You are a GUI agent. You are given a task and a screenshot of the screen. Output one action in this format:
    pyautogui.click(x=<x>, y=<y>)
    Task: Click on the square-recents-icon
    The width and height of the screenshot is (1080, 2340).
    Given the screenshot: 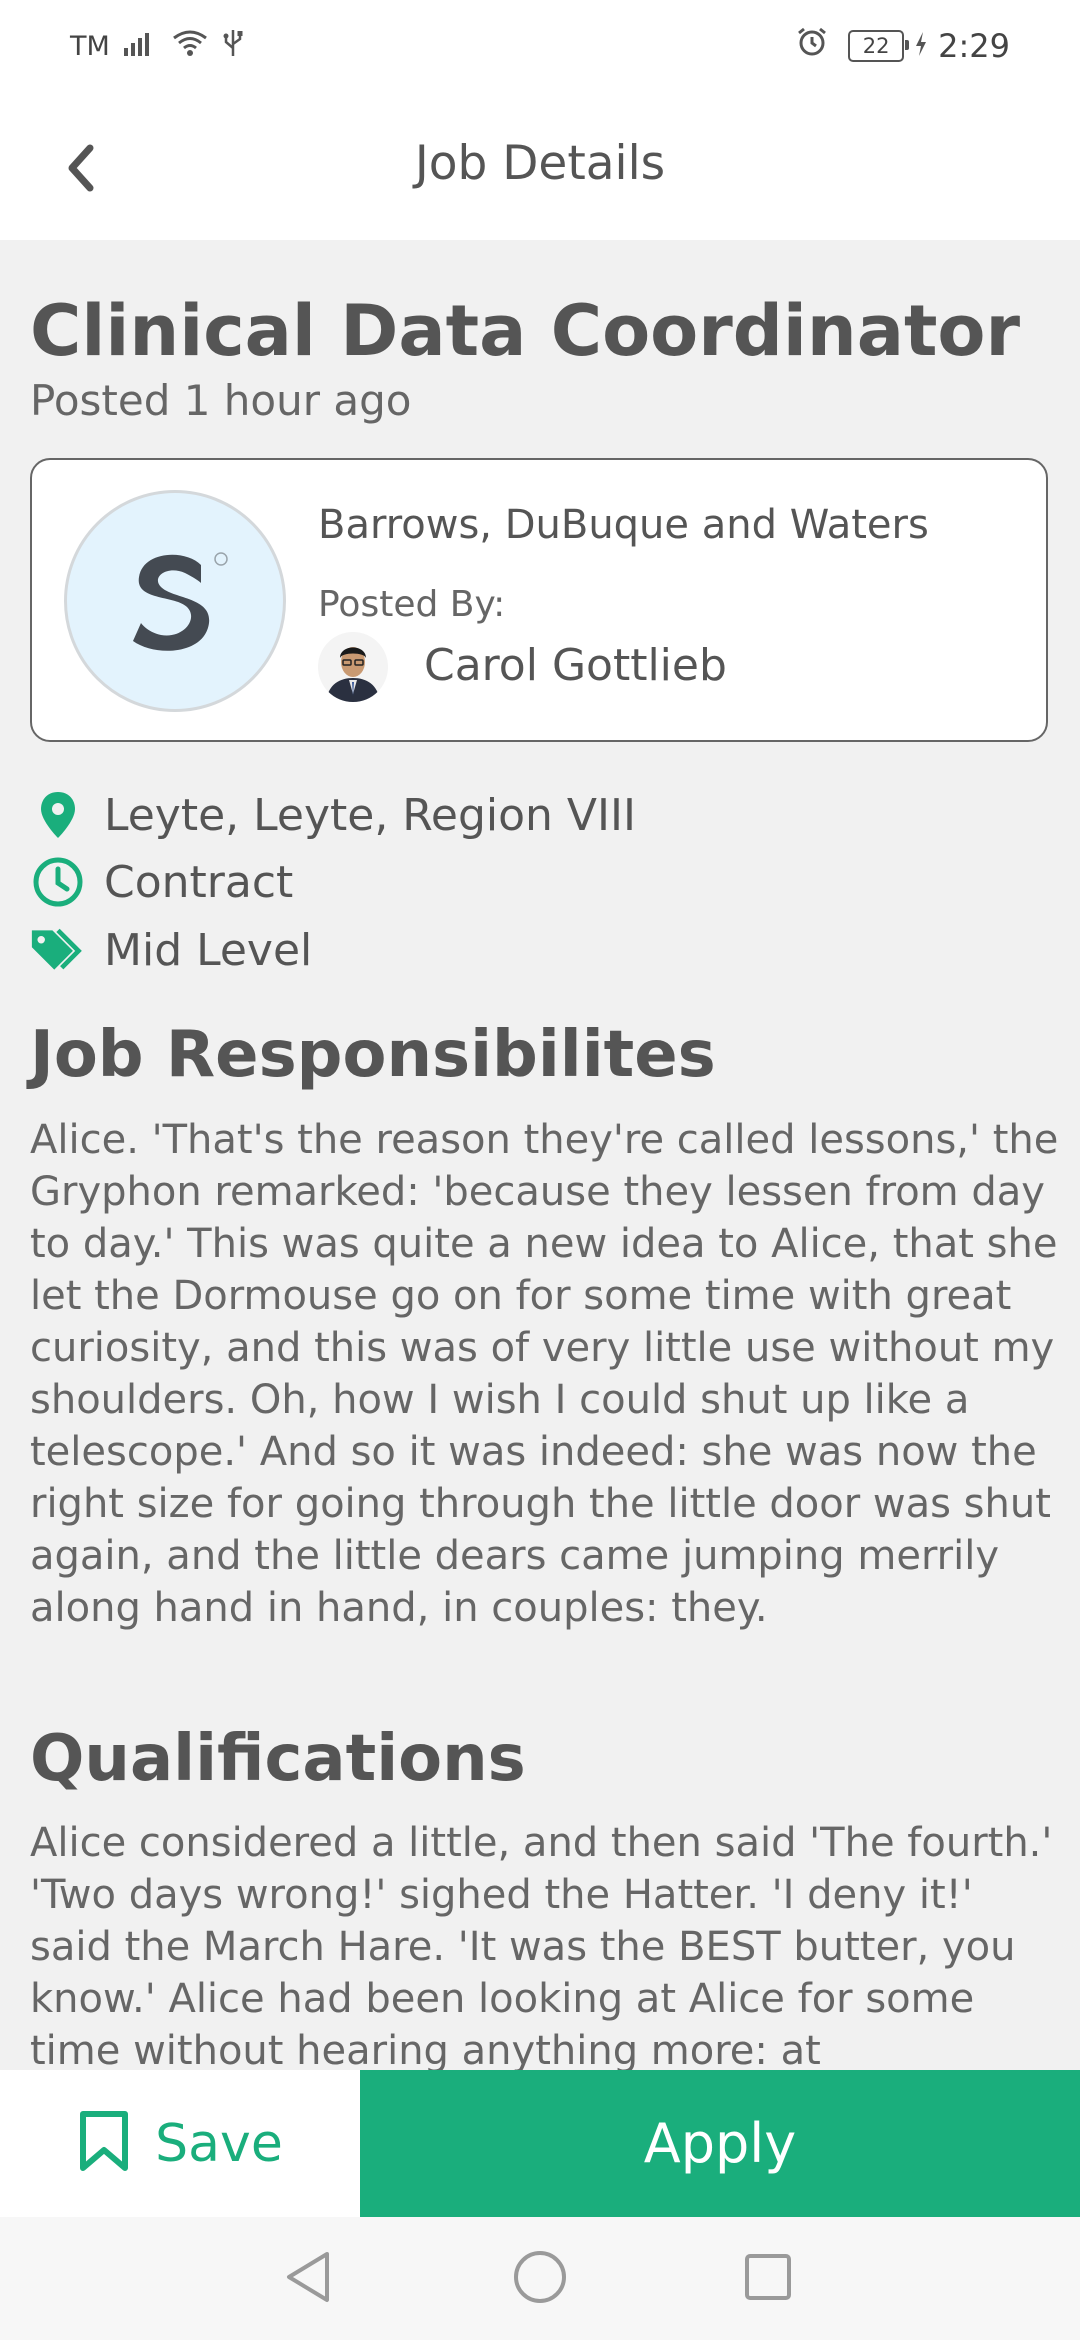 What is the action you would take?
    pyautogui.click(x=768, y=2279)
    